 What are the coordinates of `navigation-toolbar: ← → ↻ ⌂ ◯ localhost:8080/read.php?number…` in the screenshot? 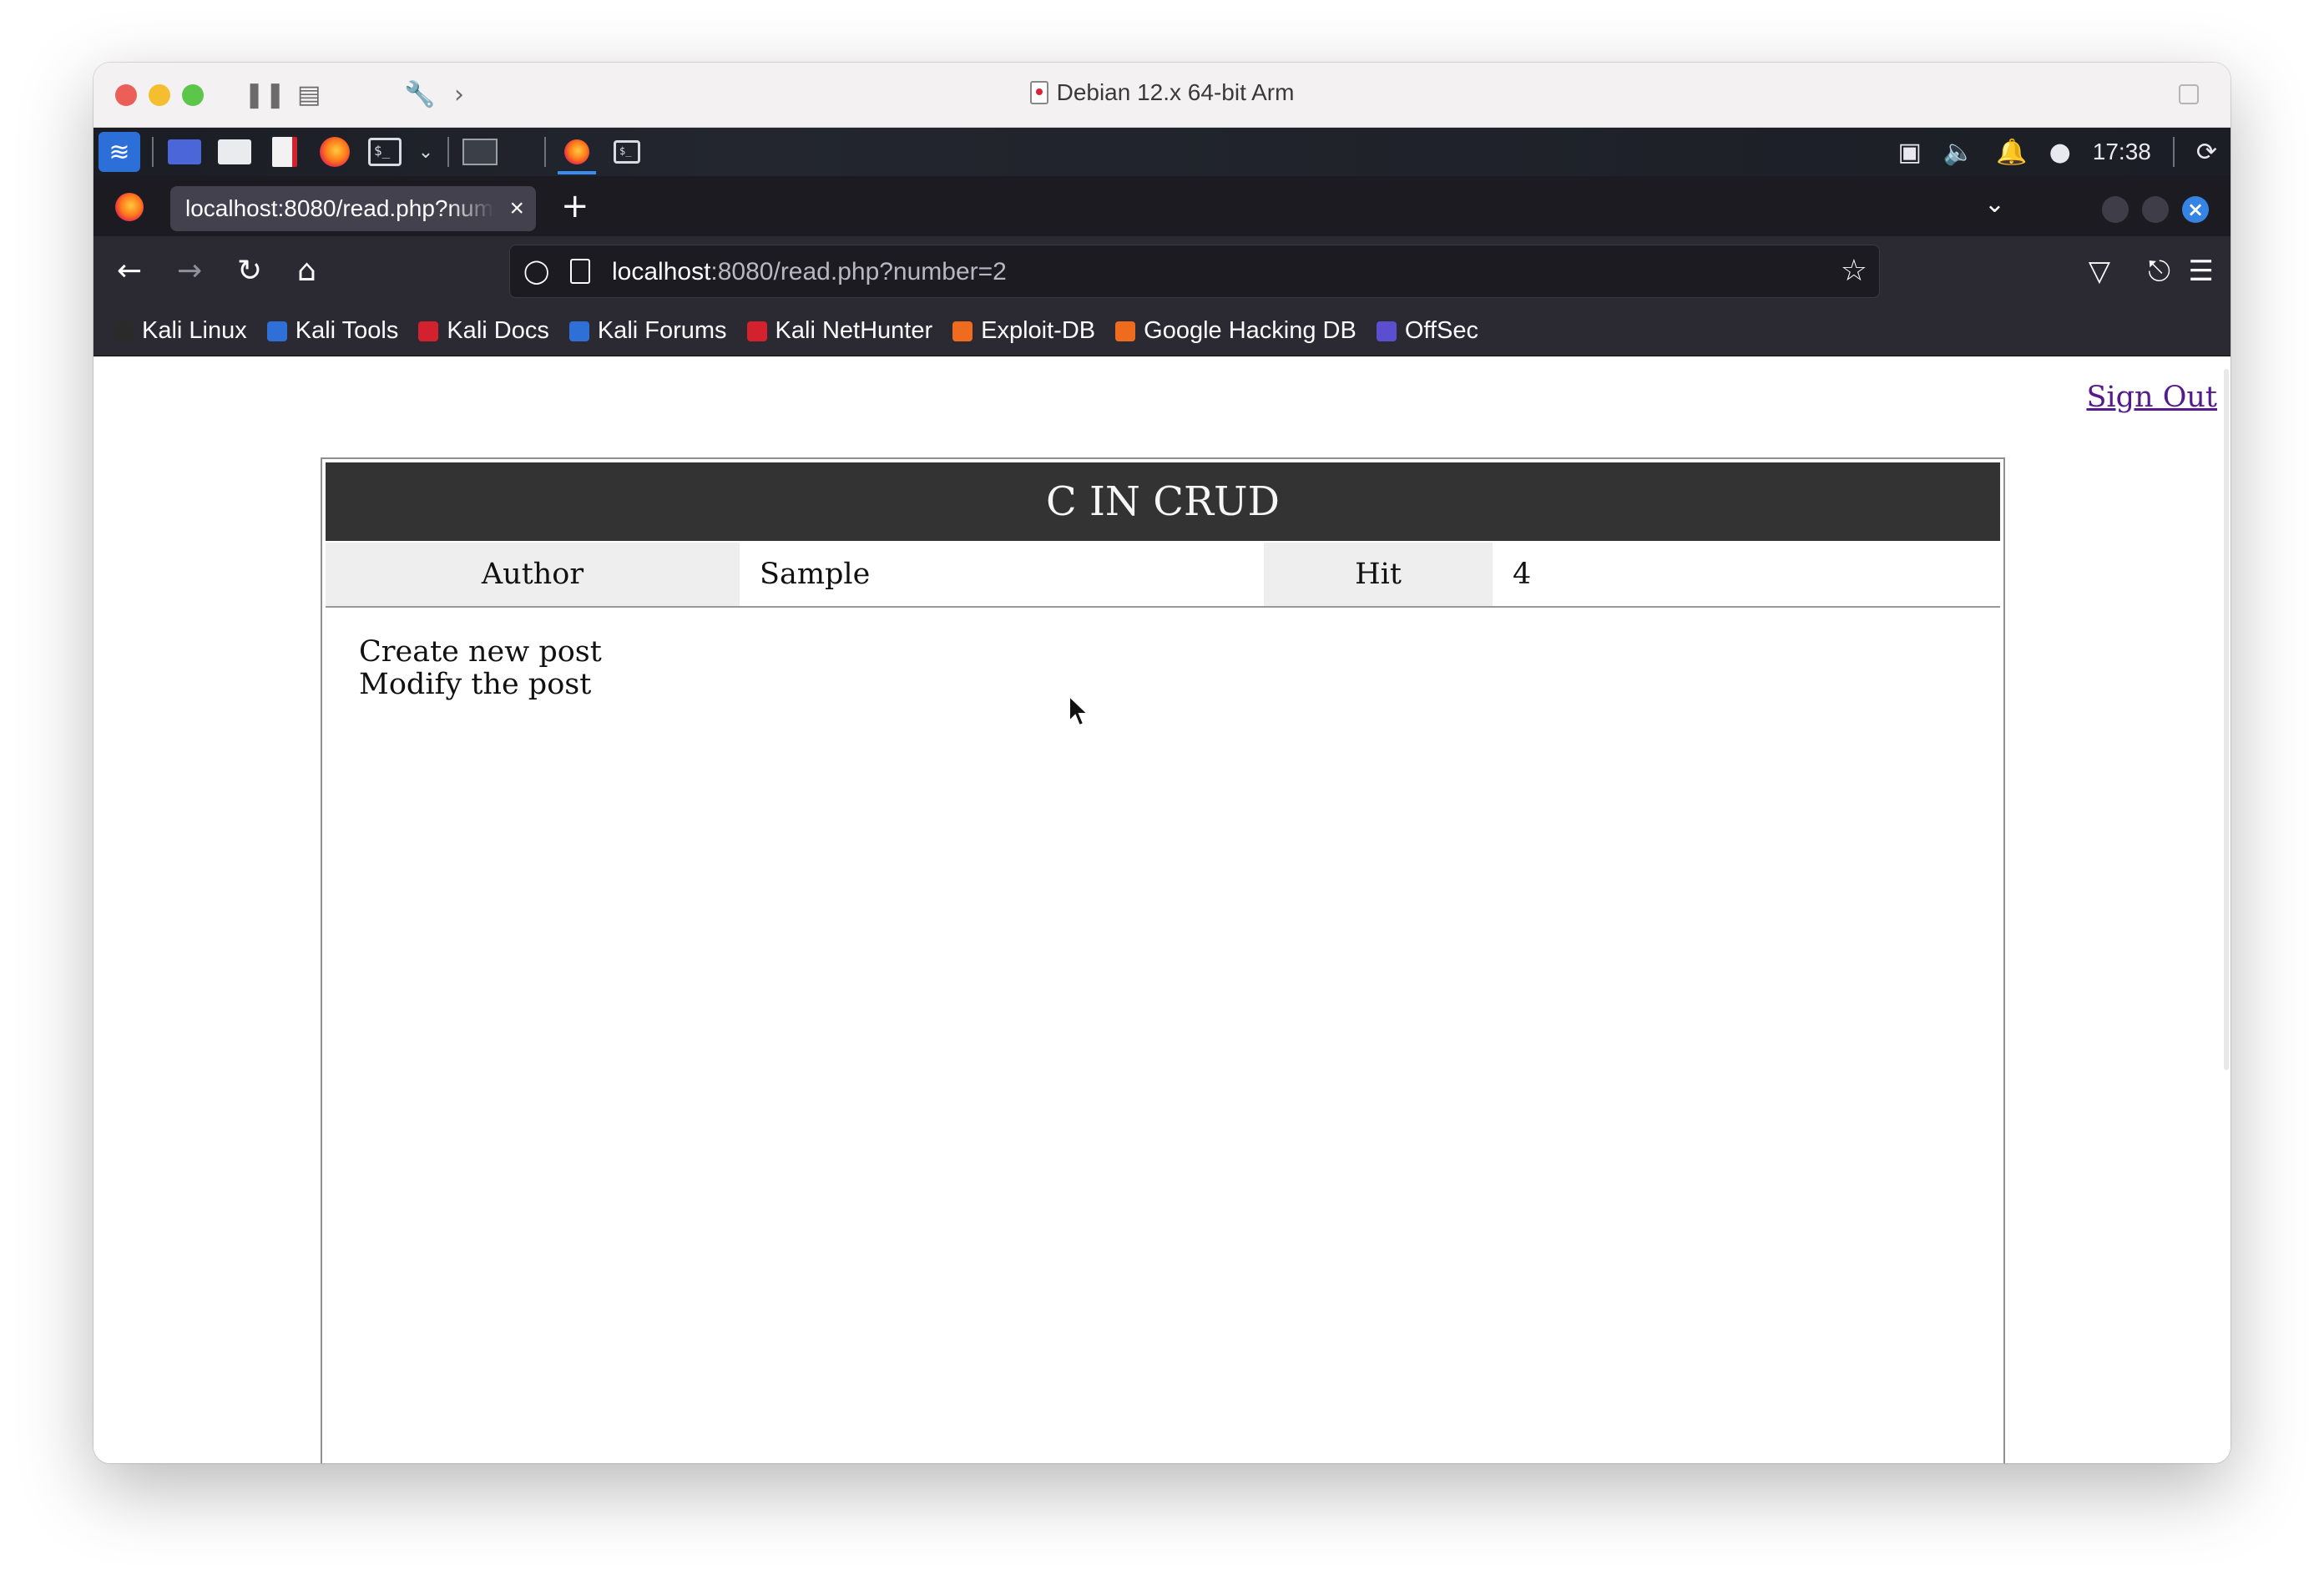 It's located at (1162, 271).